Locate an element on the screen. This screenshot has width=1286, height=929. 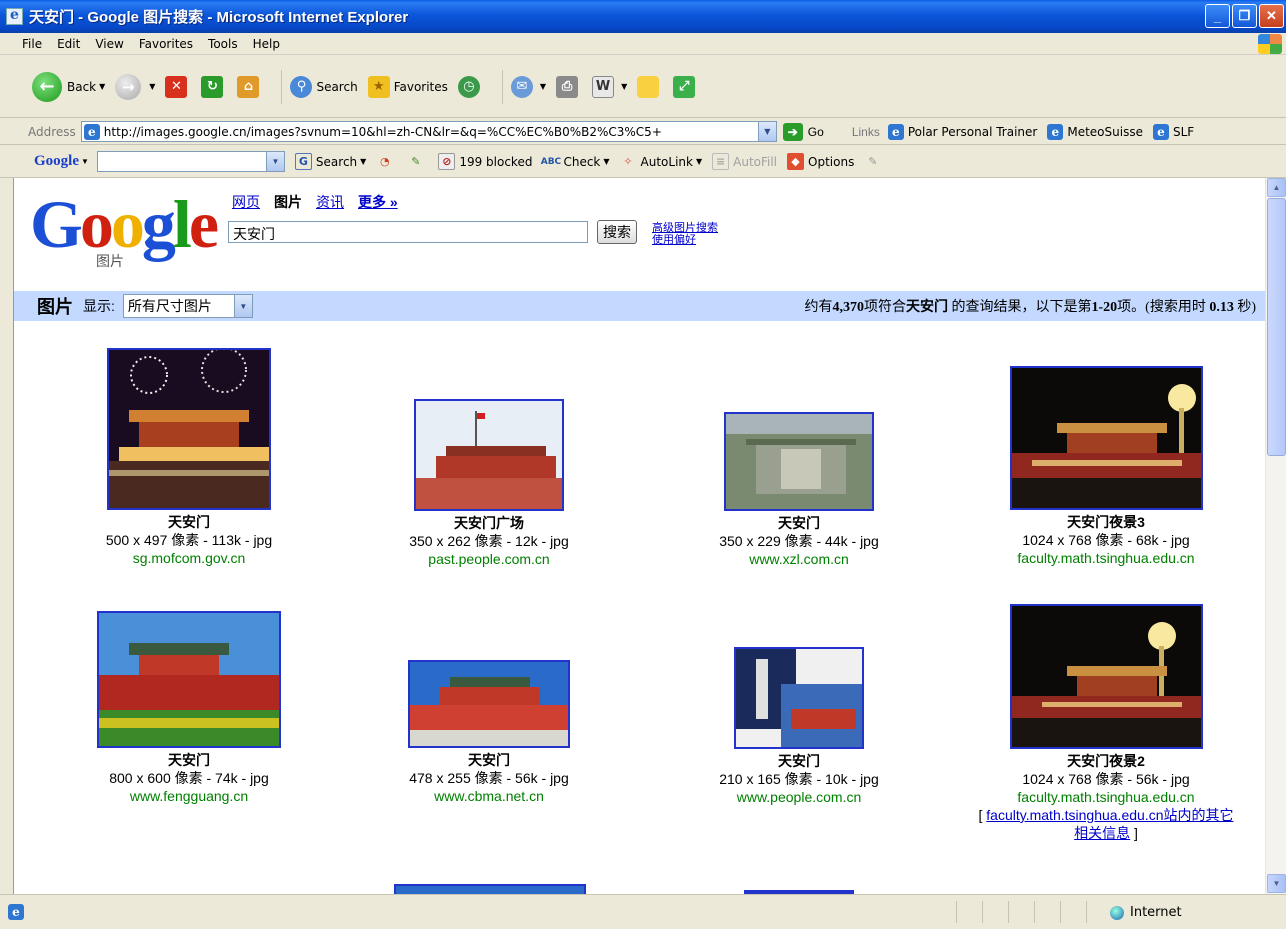
autolink-button: ✧ AutoLink ▼ is located at coordinates (661, 161).